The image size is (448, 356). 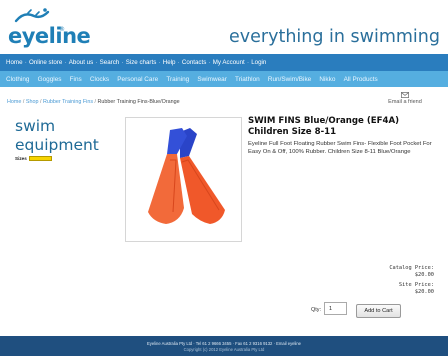 I want to click on add-to-cart-button: Add to Cart, so click(x=378, y=311).